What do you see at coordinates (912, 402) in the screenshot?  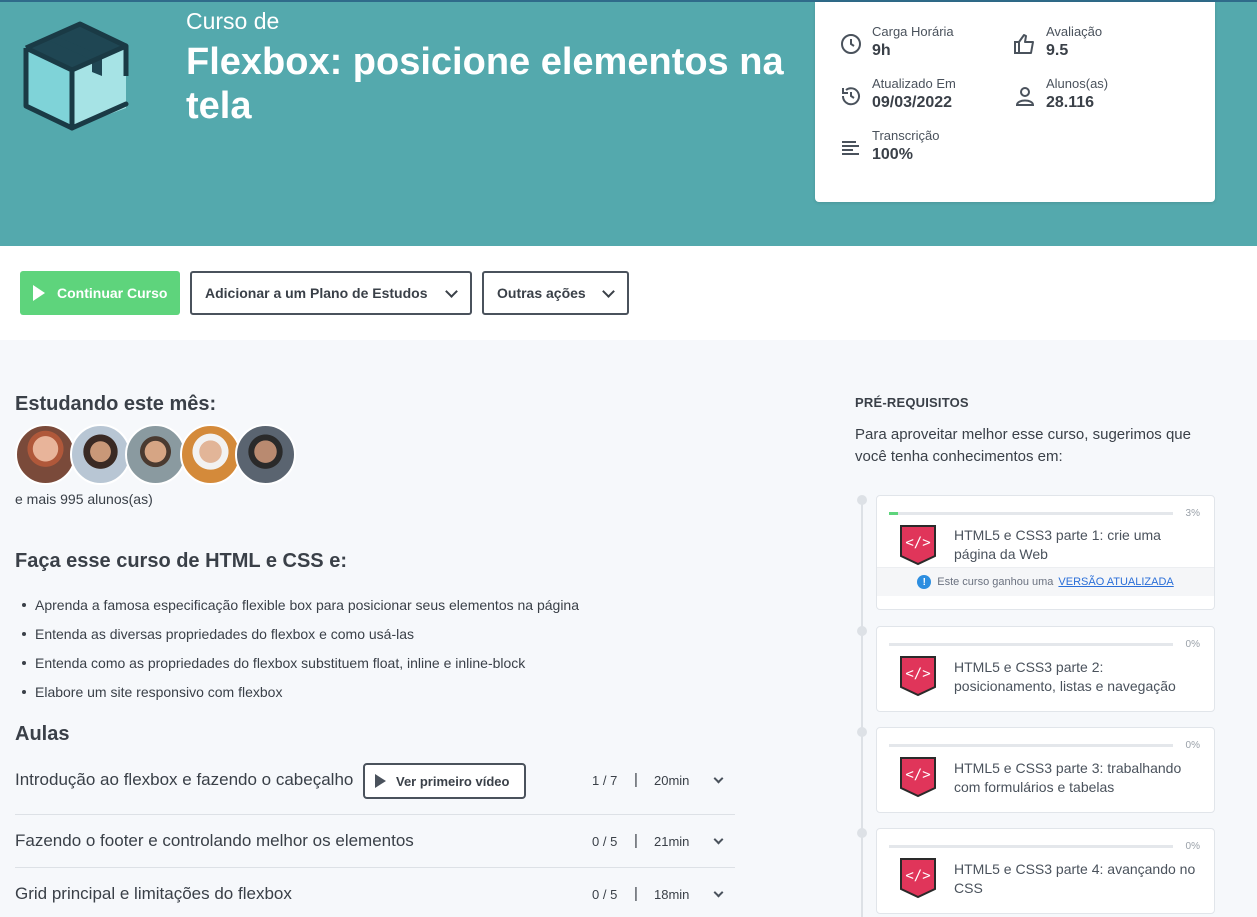 I see `prerequisites-heading: PRÉ-REQUISITOS` at bounding box center [912, 402].